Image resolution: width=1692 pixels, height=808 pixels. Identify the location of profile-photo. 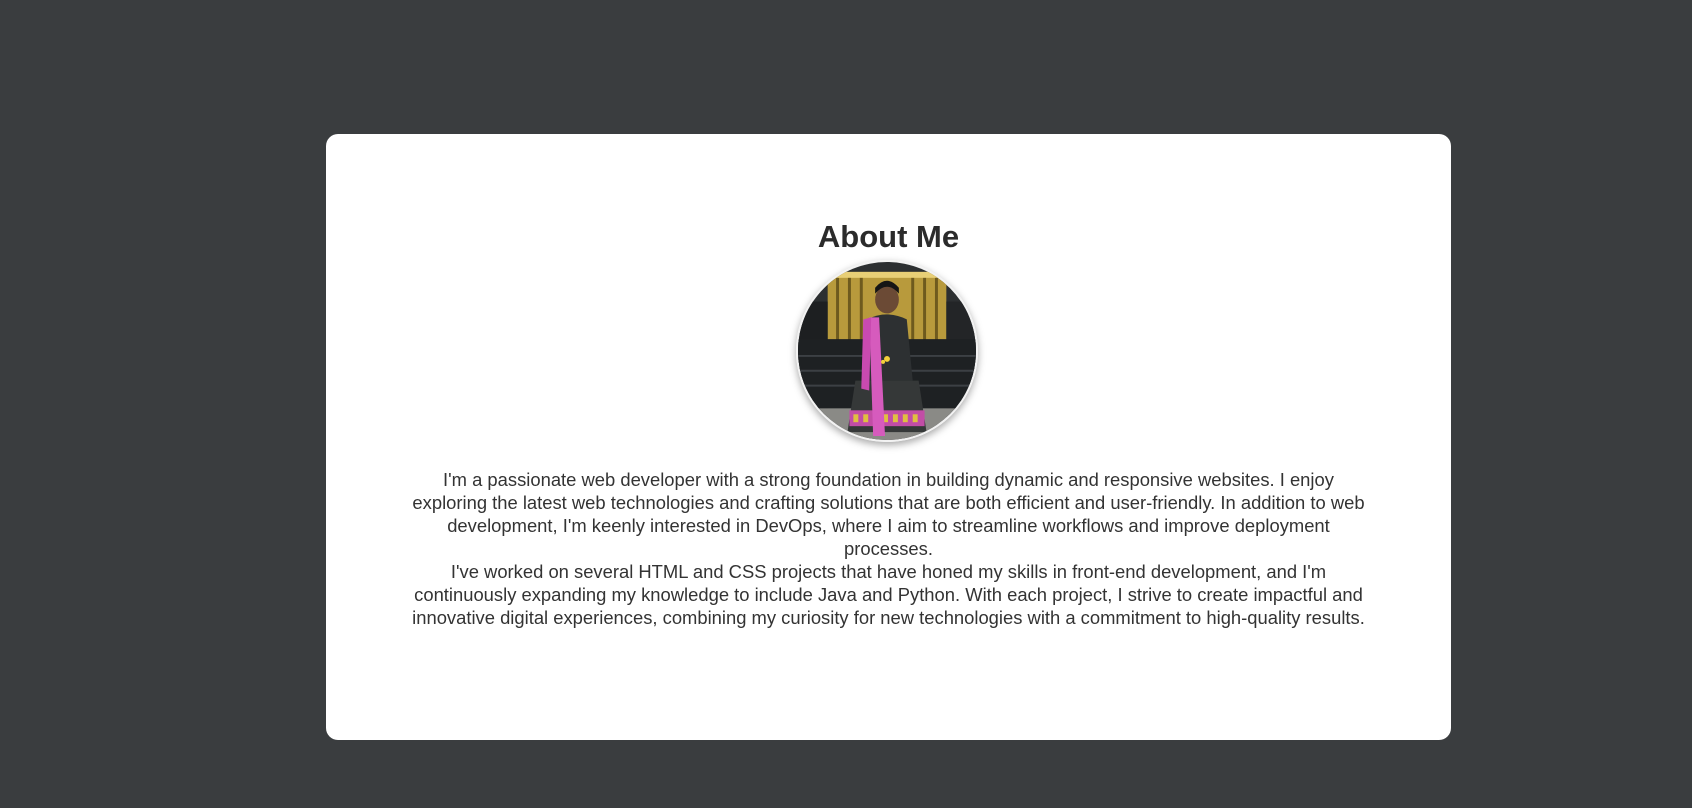
(887, 351).